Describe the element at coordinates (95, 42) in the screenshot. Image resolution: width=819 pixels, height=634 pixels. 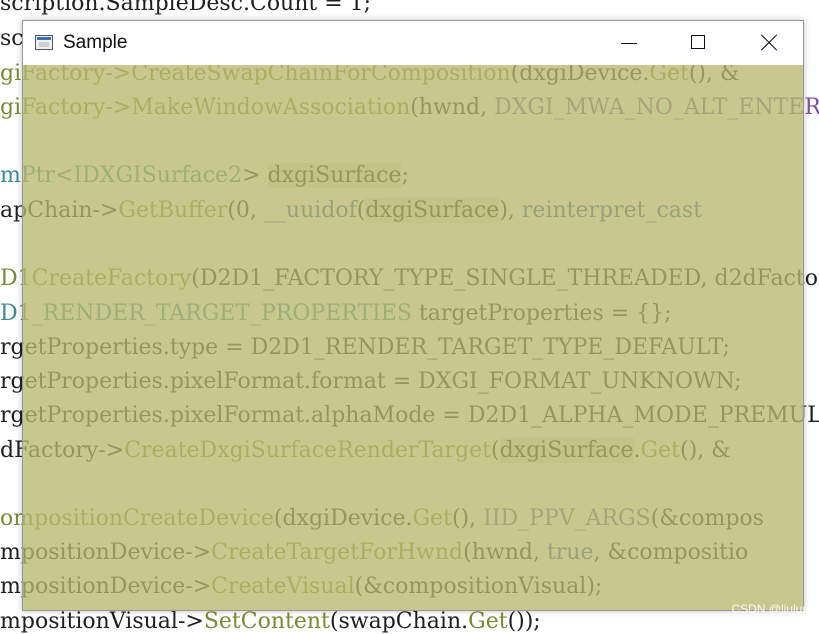
I see `window-title: Sample` at that location.